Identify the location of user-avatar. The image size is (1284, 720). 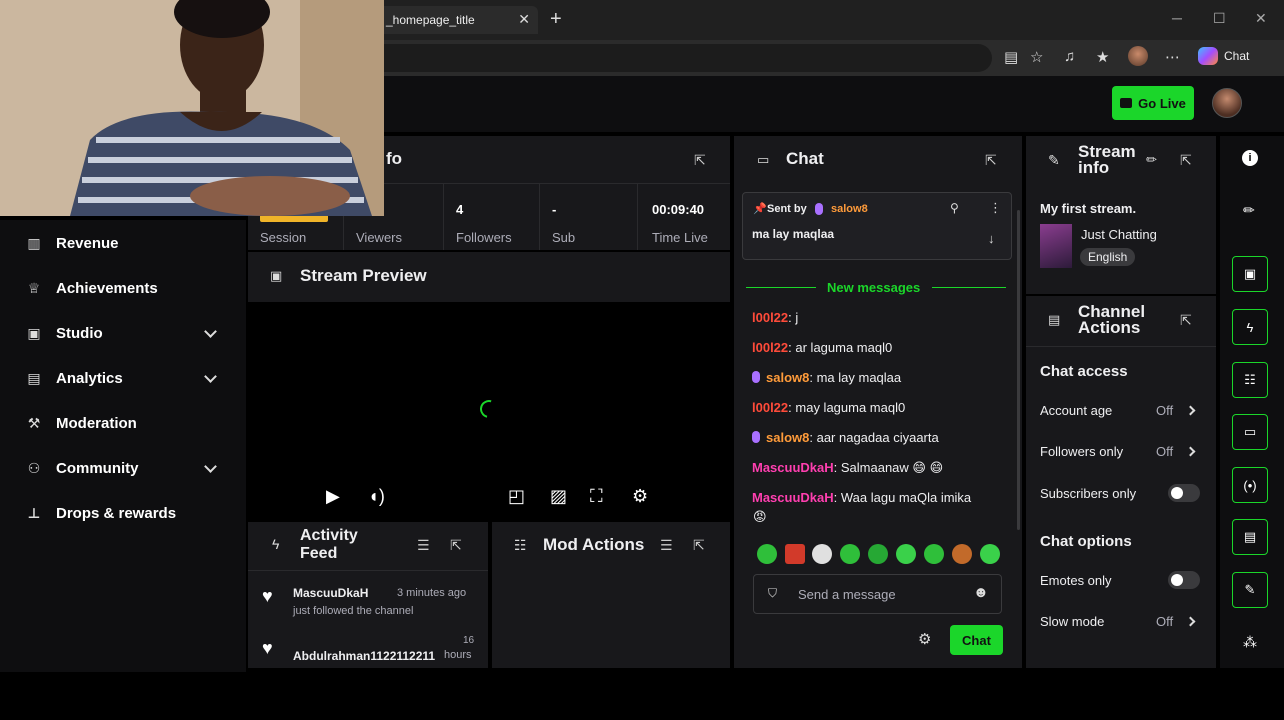
(1227, 103).